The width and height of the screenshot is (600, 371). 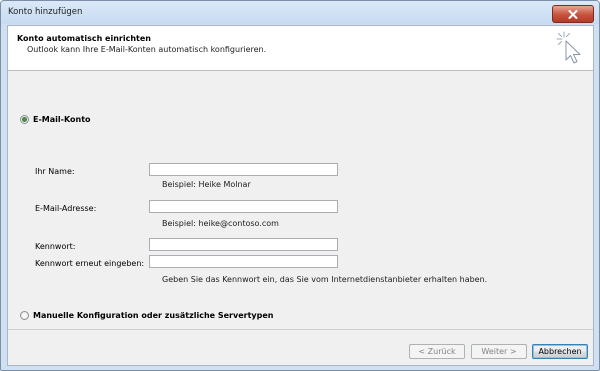 I want to click on header-title: Konto automatisch einrichten, so click(x=84, y=38).